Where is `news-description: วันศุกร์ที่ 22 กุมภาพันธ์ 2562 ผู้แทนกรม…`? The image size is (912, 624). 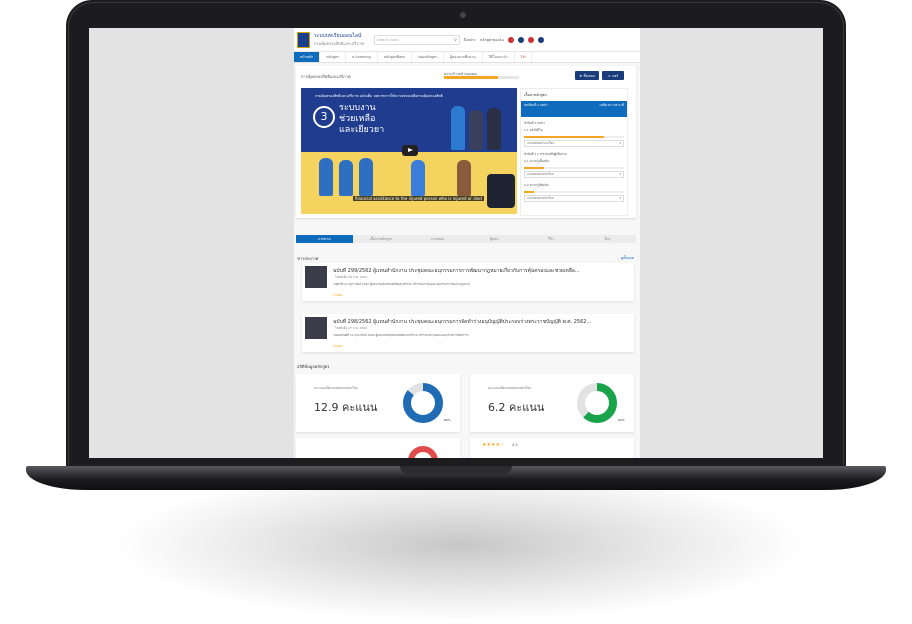 news-description: วันศุกร์ที่ 22 กุมภาพันธ์ 2562 ผู้แทนกรม… is located at coordinates (401, 284).